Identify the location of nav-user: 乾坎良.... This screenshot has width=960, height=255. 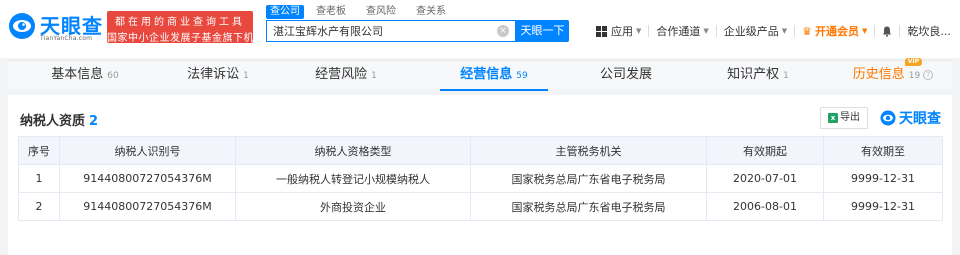
(929, 31).